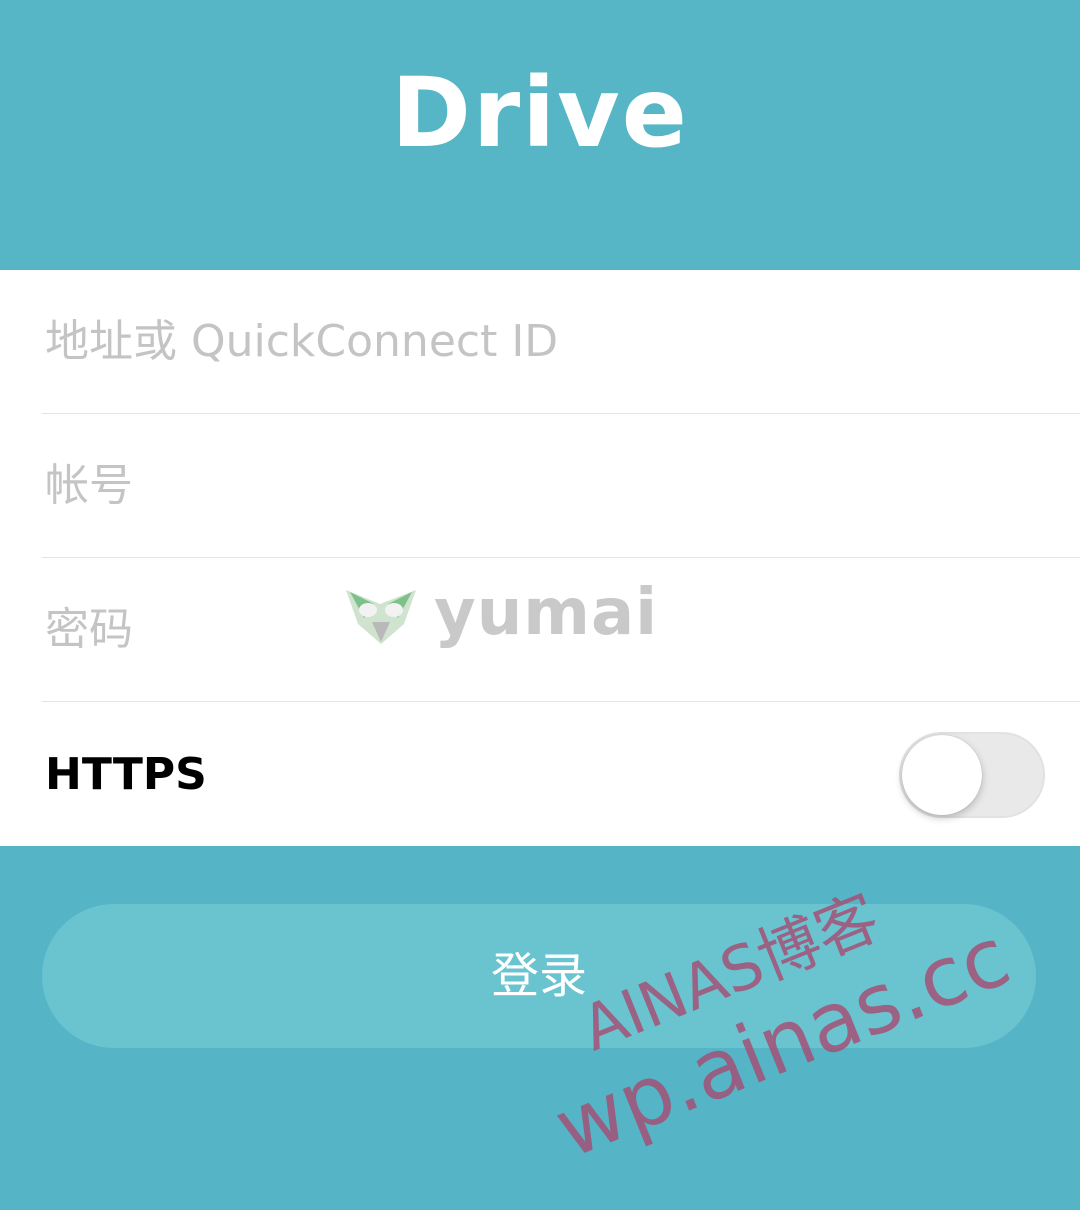 This screenshot has height=1210, width=1080. Describe the element at coordinates (539, 976) in the screenshot. I see `login-button: 登录` at that location.